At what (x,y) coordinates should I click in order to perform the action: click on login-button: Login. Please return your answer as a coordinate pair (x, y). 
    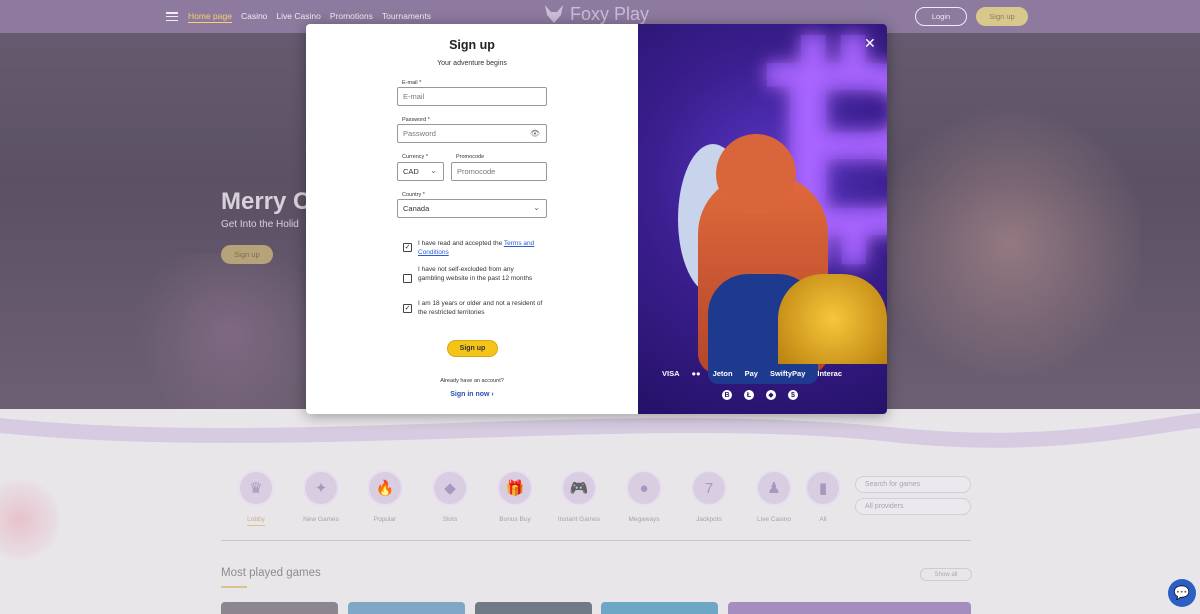
    Looking at the image, I should click on (941, 16).